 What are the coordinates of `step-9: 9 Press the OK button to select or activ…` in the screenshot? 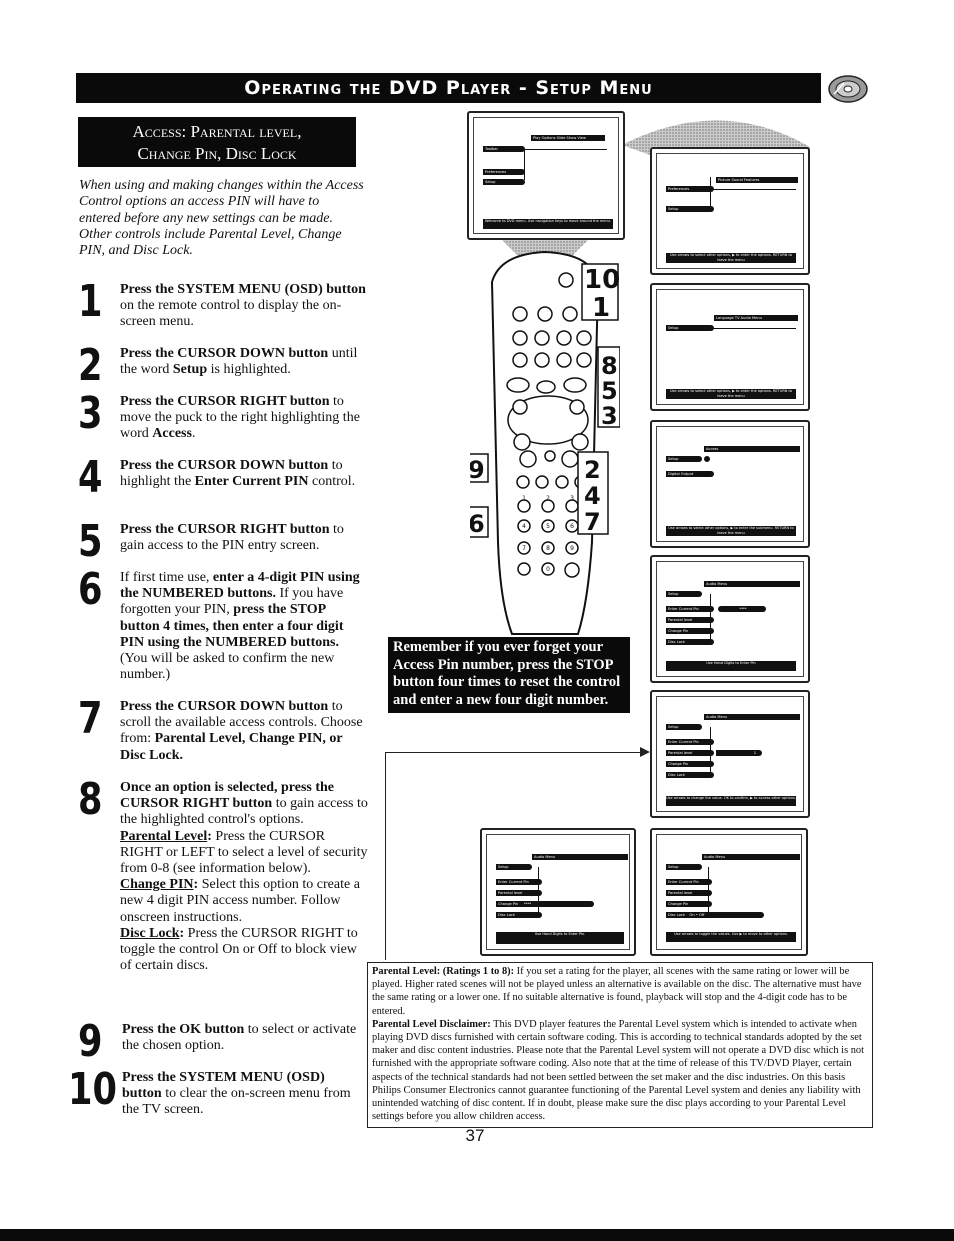 It's located at (223, 1042).